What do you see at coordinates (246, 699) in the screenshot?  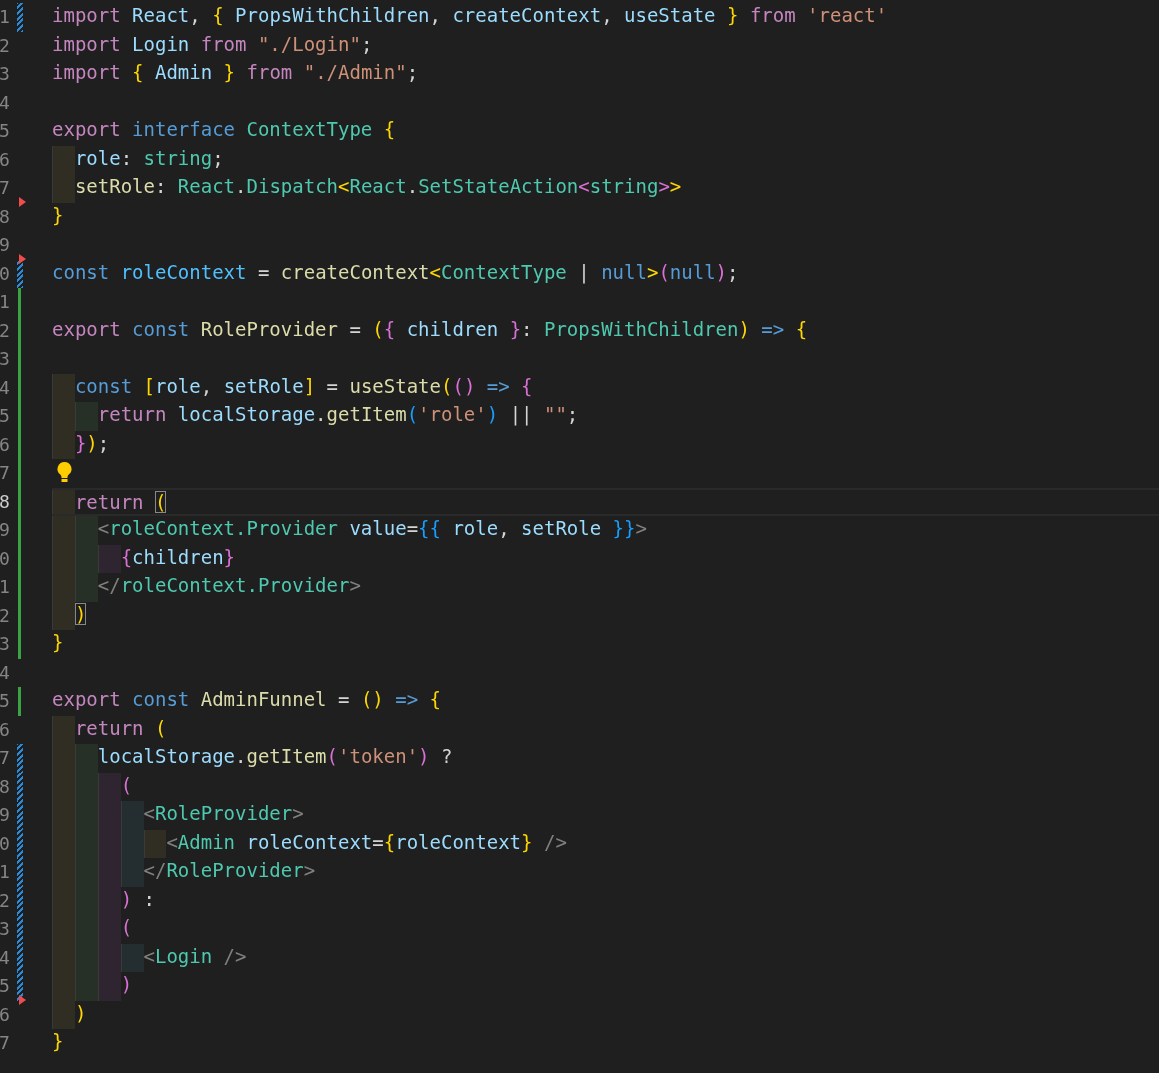 I see `code-line: export const AdminFunnel = () => {` at bounding box center [246, 699].